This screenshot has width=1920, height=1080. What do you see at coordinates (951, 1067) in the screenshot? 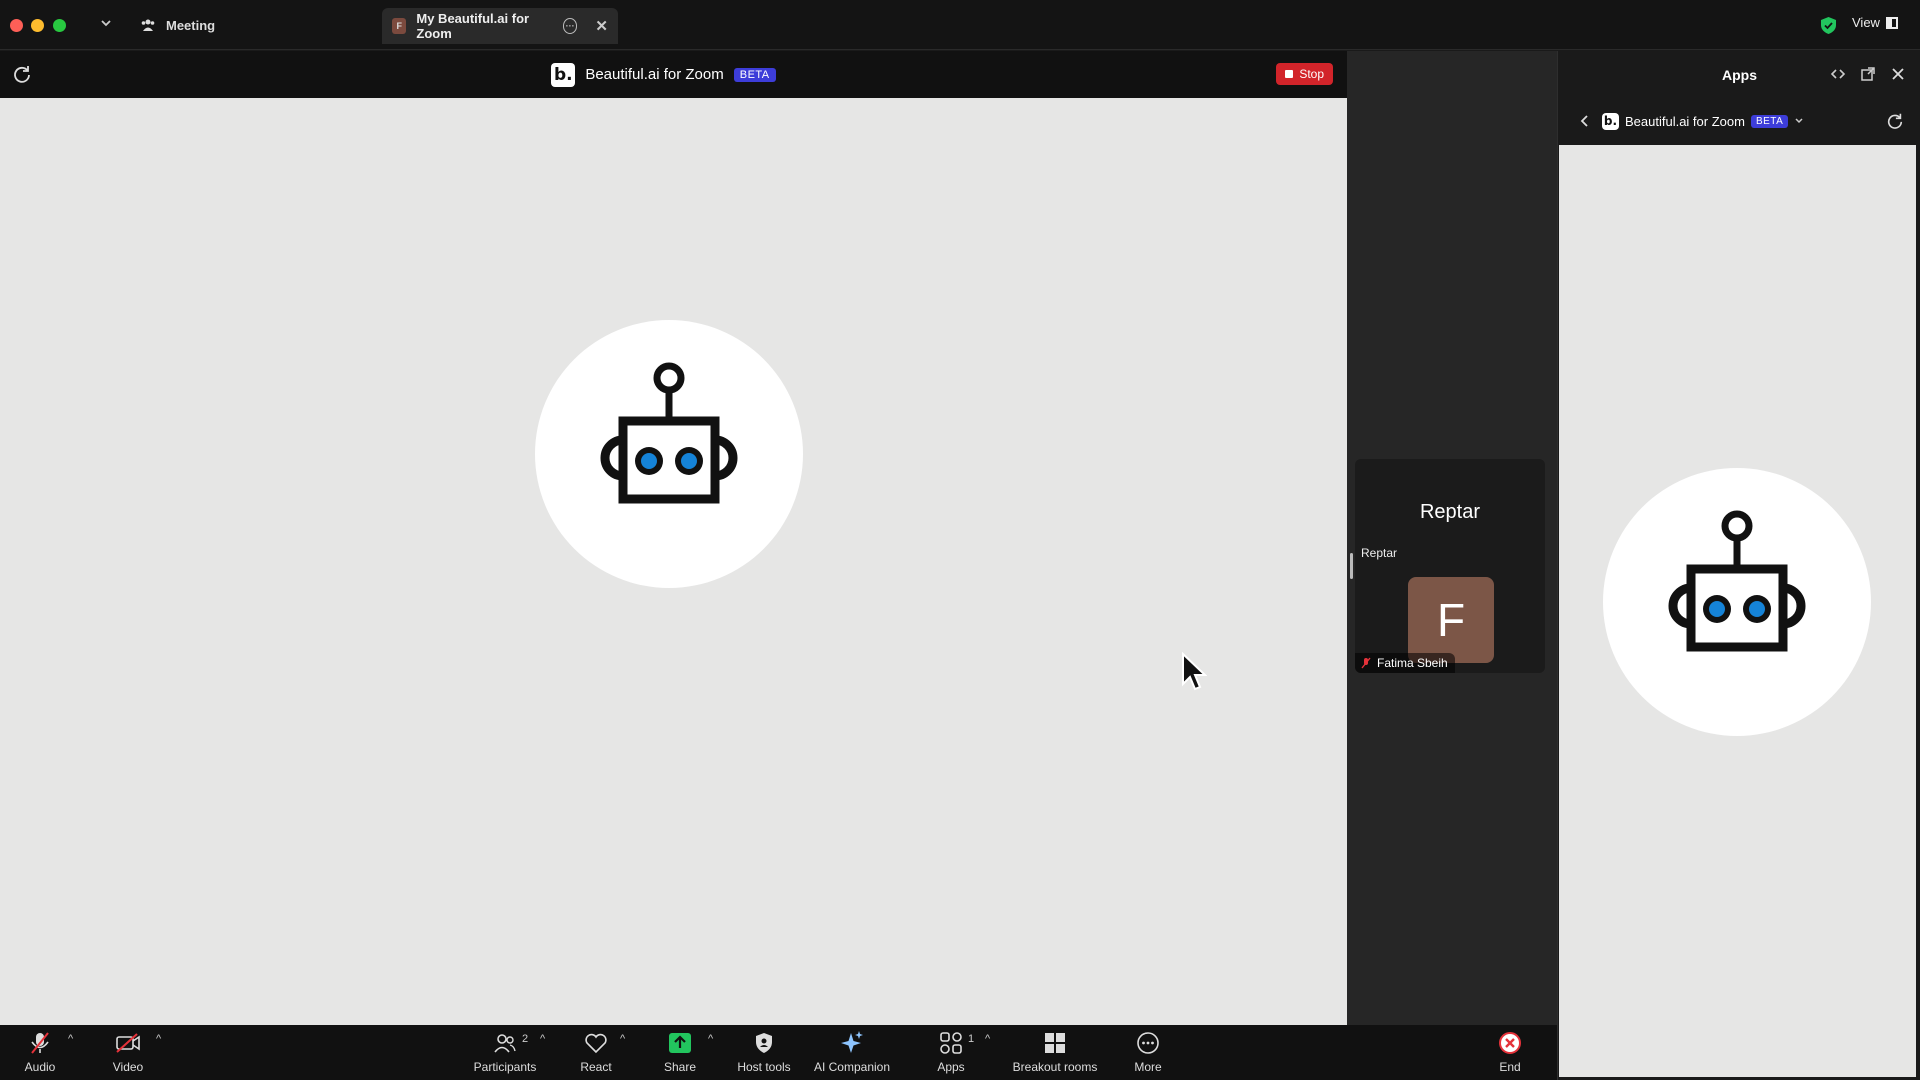
I see `apps-label: Apps` at bounding box center [951, 1067].